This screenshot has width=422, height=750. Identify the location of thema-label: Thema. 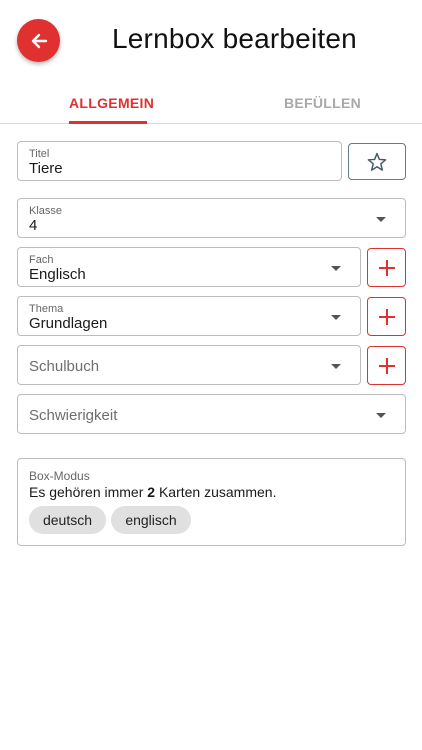
(46, 309).